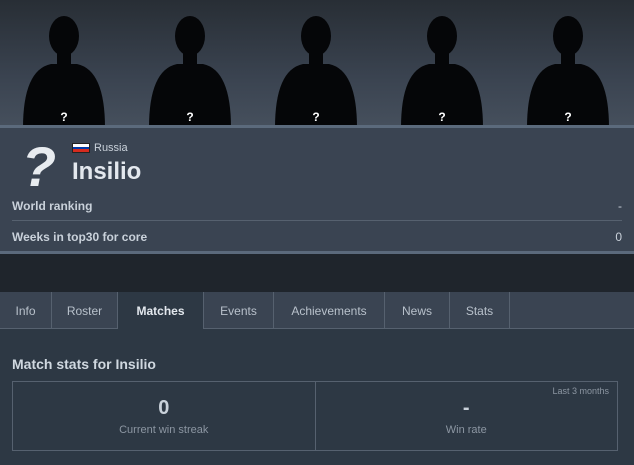 The image size is (634, 465). I want to click on stat-row-world-ranking: World ranking -, so click(317, 206).